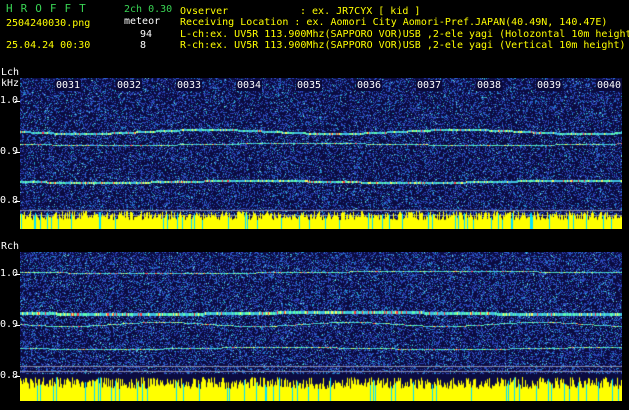 The height and width of the screenshot is (410, 629). I want to click on time-label: 0035, so click(309, 85).